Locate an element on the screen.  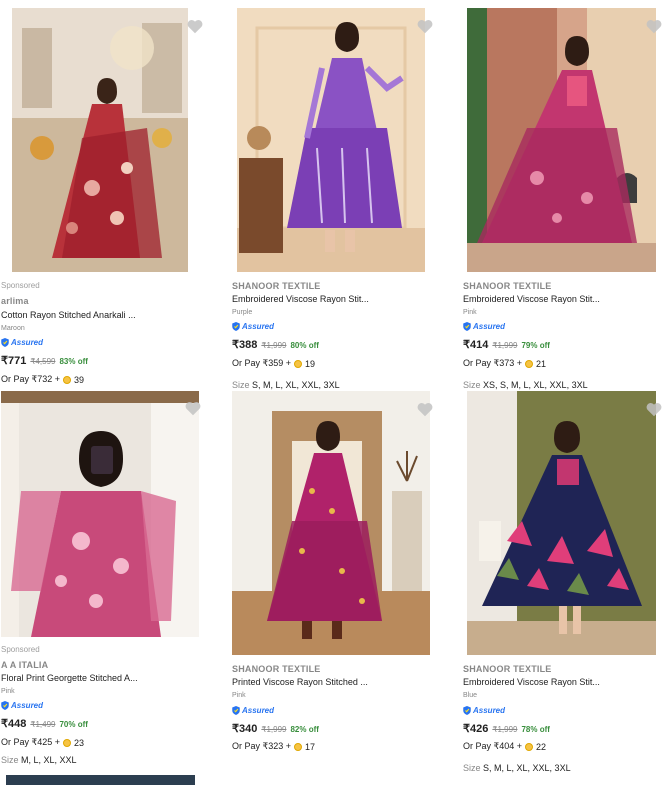
or-pay-text: Or Pay ₹323 + is located at coordinates (262, 746).